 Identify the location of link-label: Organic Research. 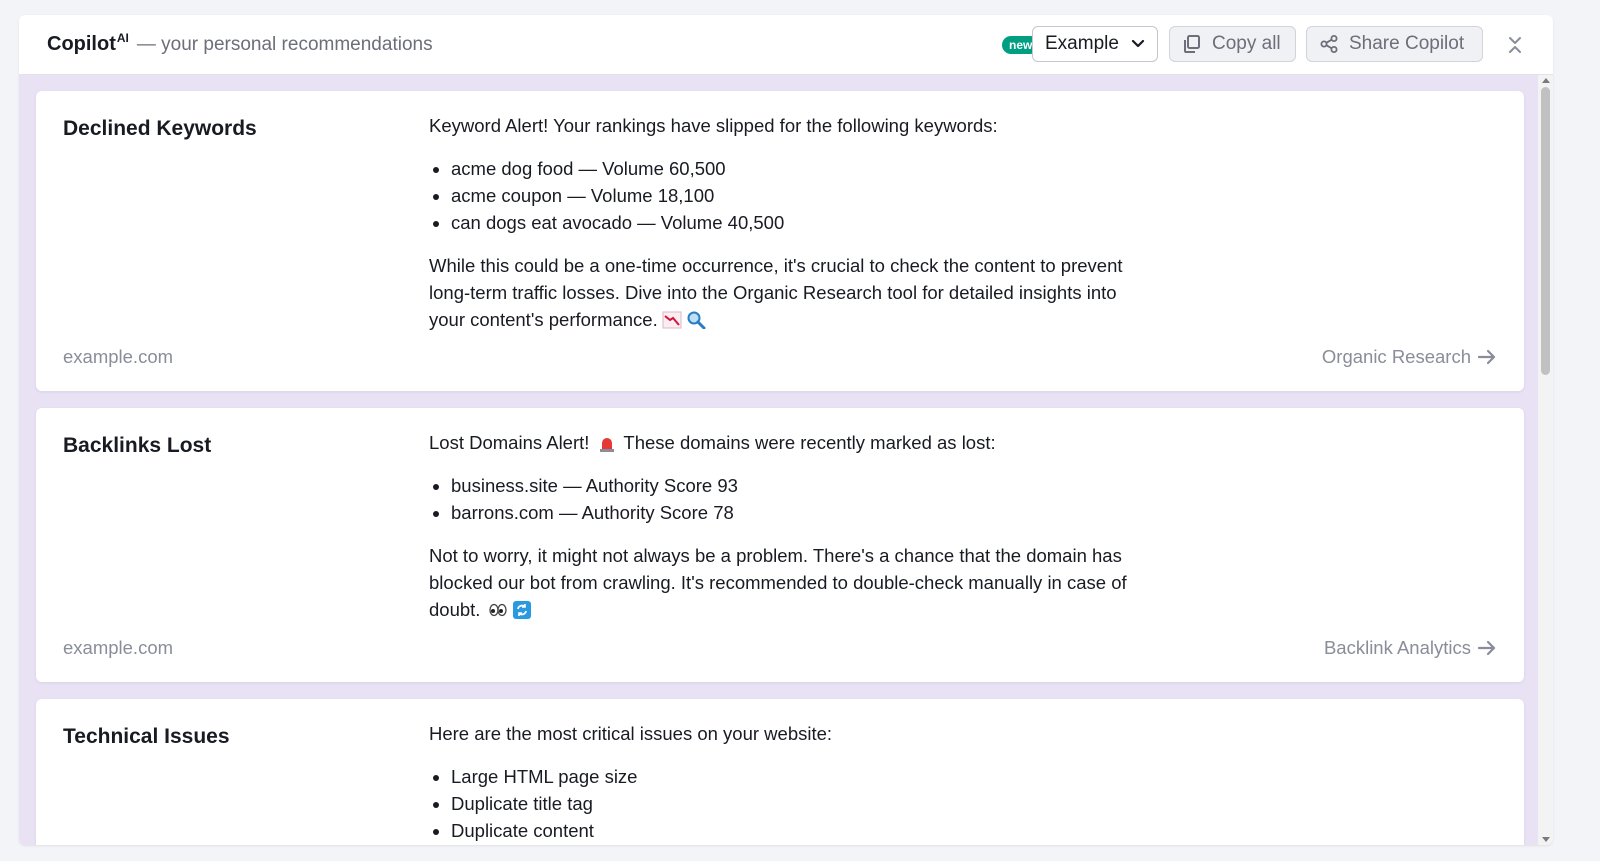
(1396, 356).